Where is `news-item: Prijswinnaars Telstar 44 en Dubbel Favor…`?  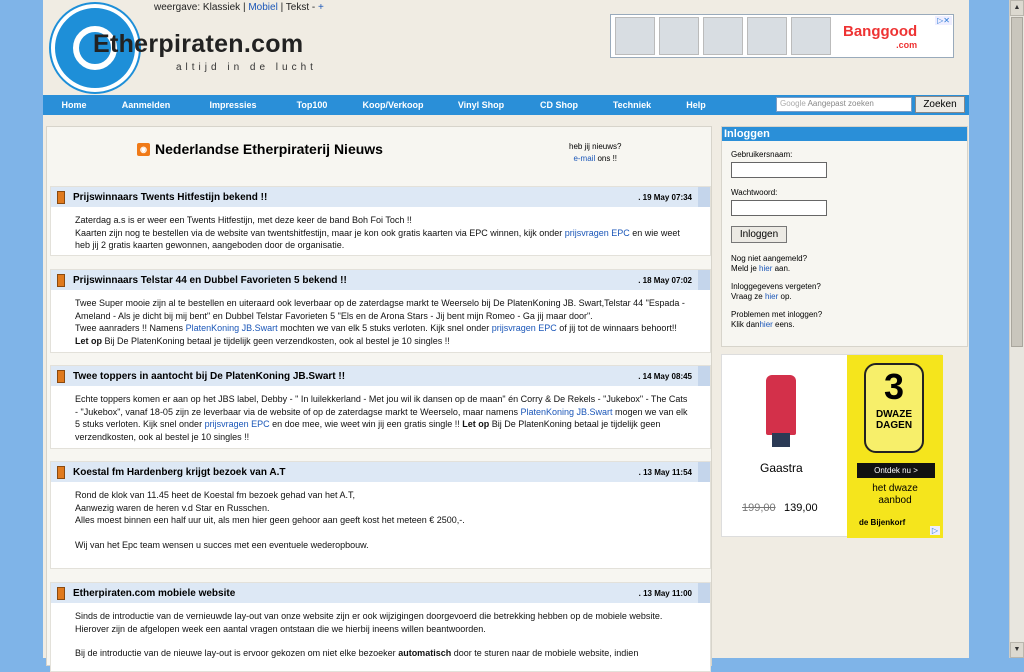 news-item: Prijswinnaars Telstar 44 en Dubbel Favor… is located at coordinates (380, 311).